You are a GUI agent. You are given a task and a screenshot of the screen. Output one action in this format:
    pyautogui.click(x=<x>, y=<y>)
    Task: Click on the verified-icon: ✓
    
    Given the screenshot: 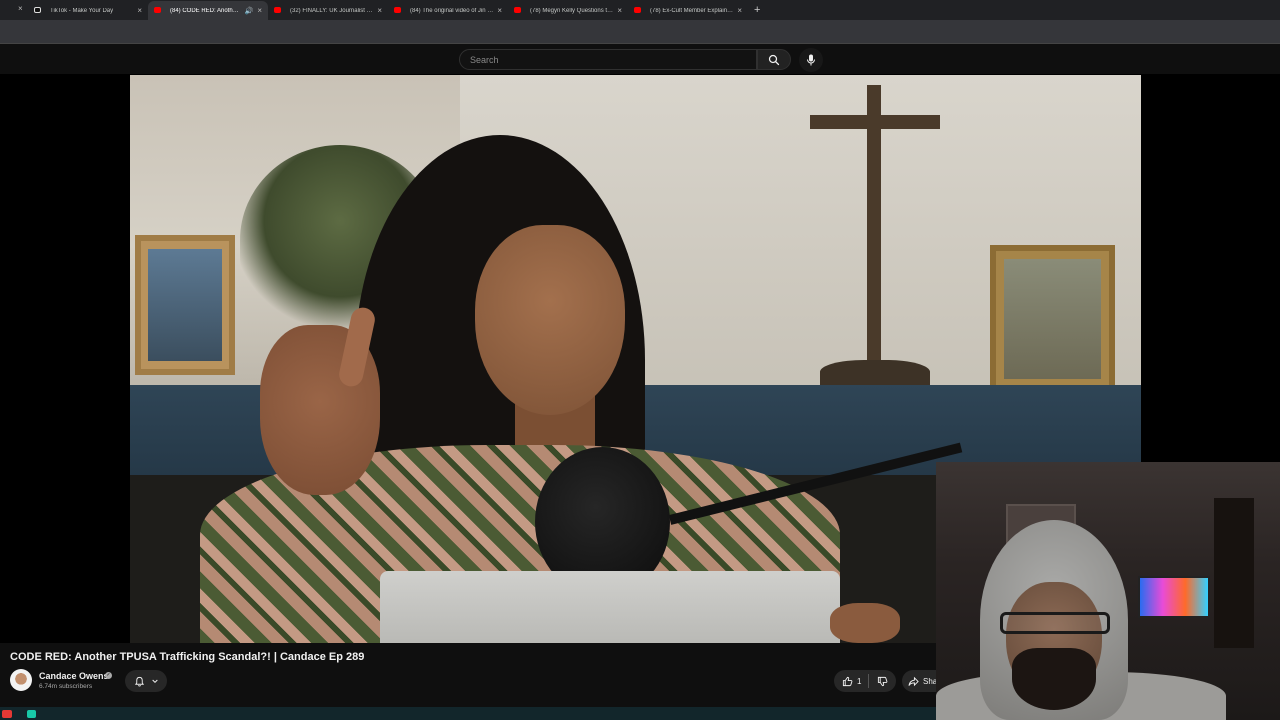 What is the action you would take?
    pyautogui.click(x=108, y=675)
    